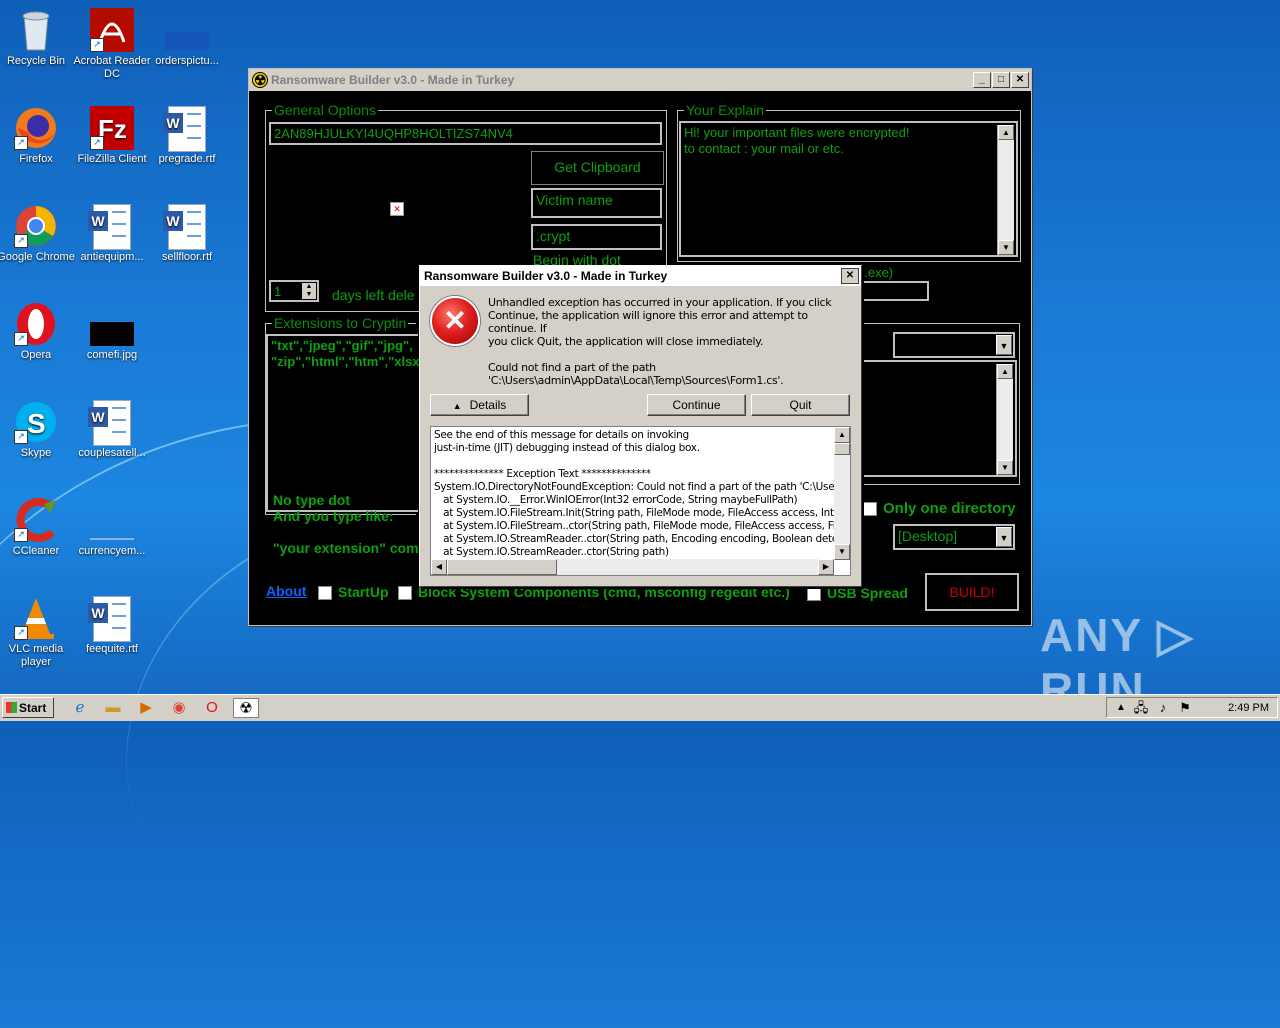  Describe the element at coordinates (37, 257) in the screenshot. I see `desktop-icon-label: Google Chrome` at that location.